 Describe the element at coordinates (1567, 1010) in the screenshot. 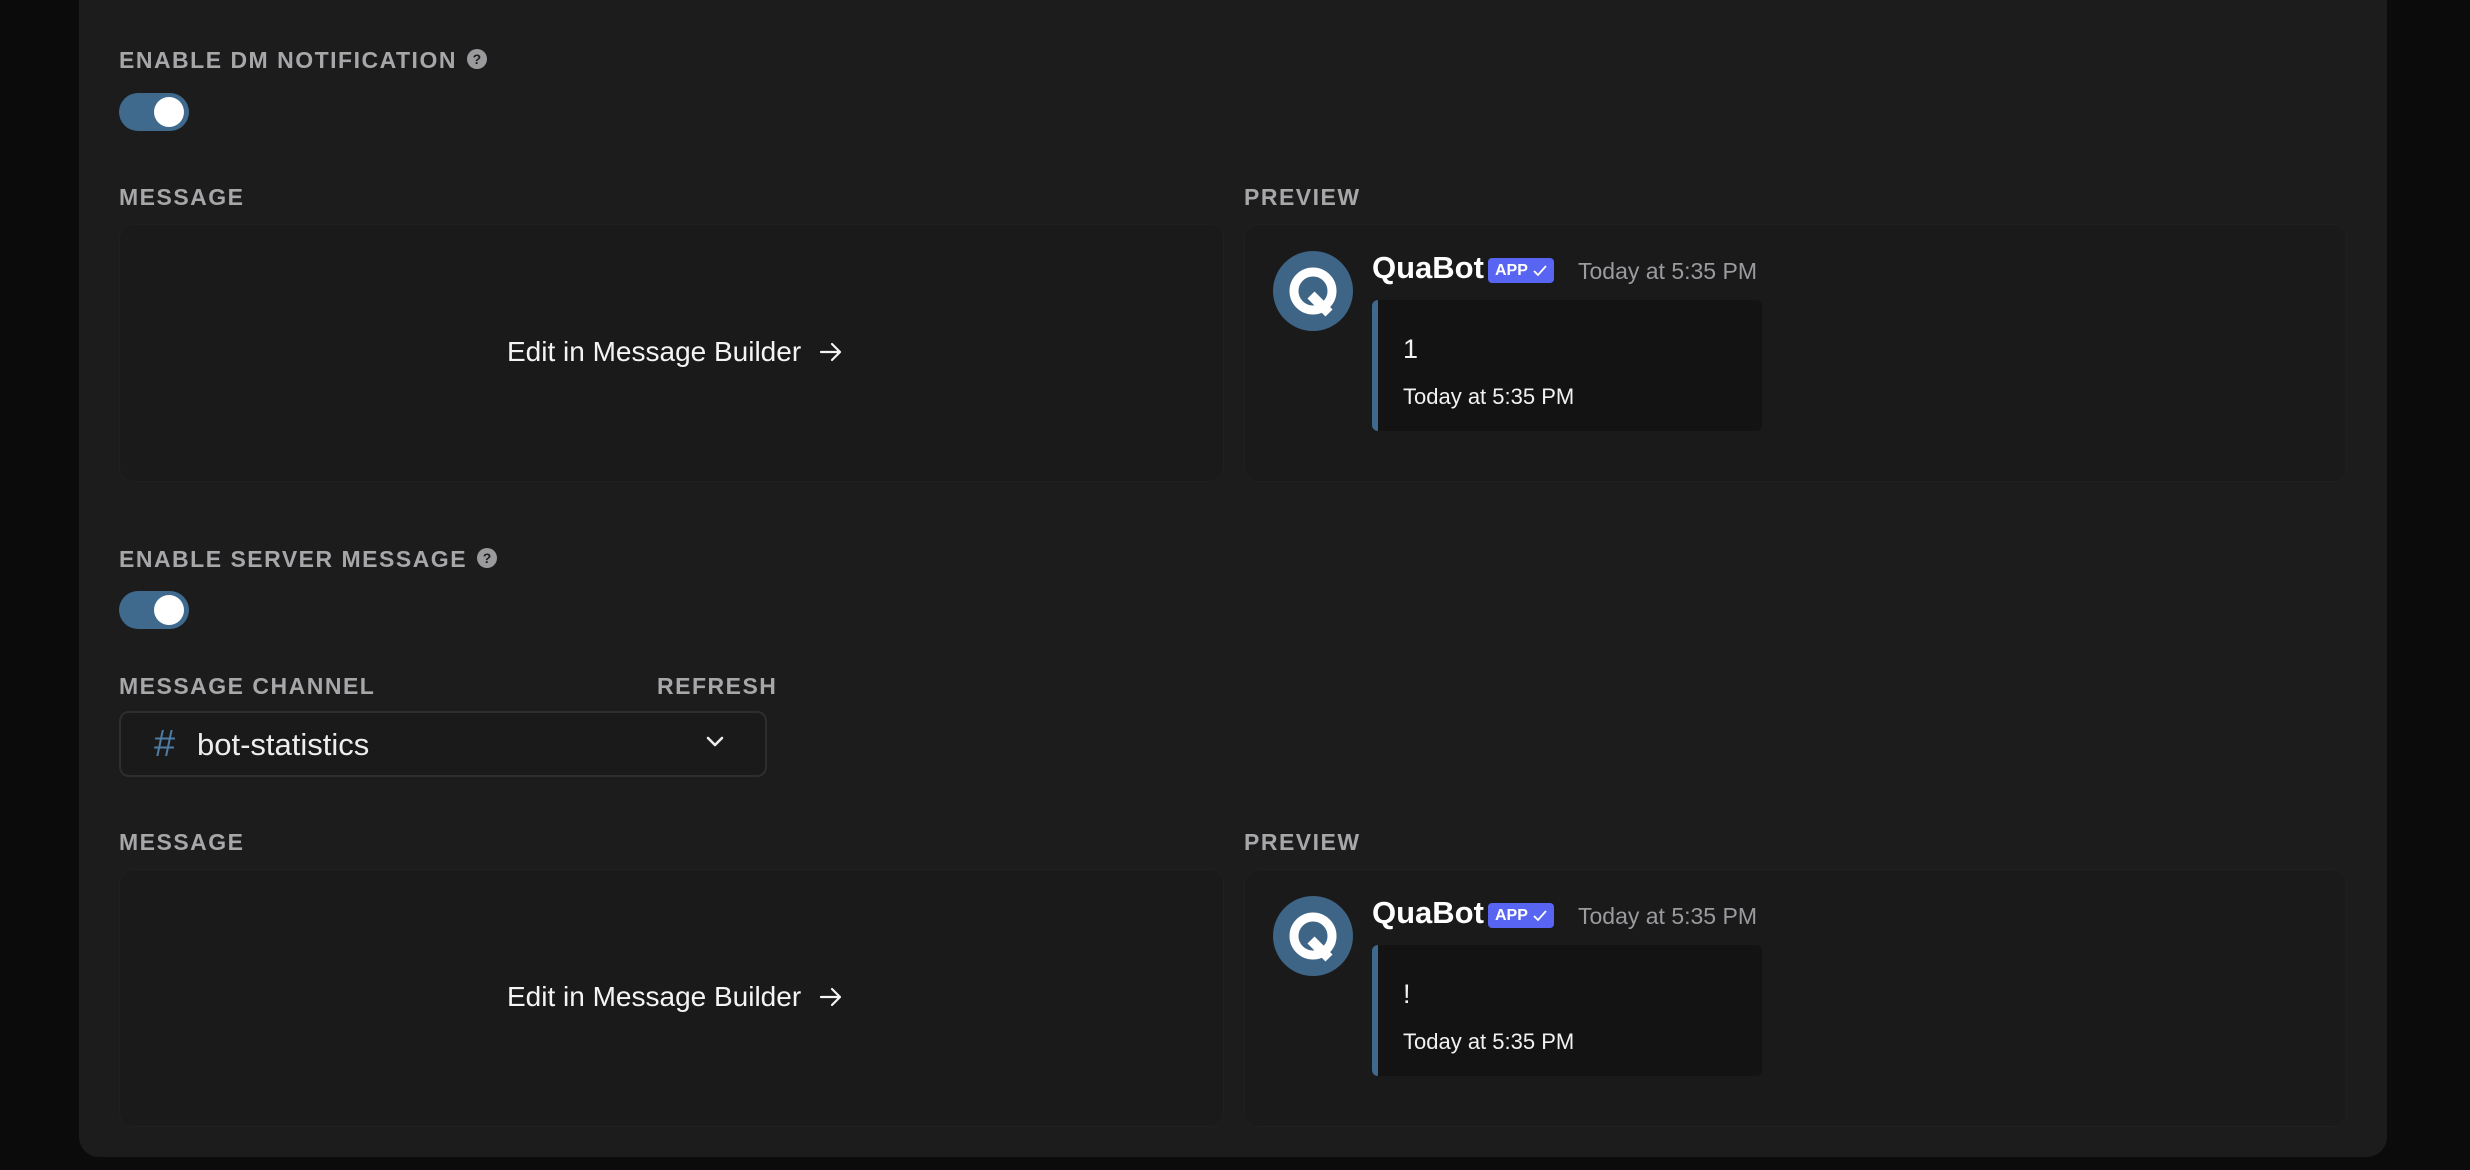

I see `embed-card: ! Today at 5:35 PM` at that location.